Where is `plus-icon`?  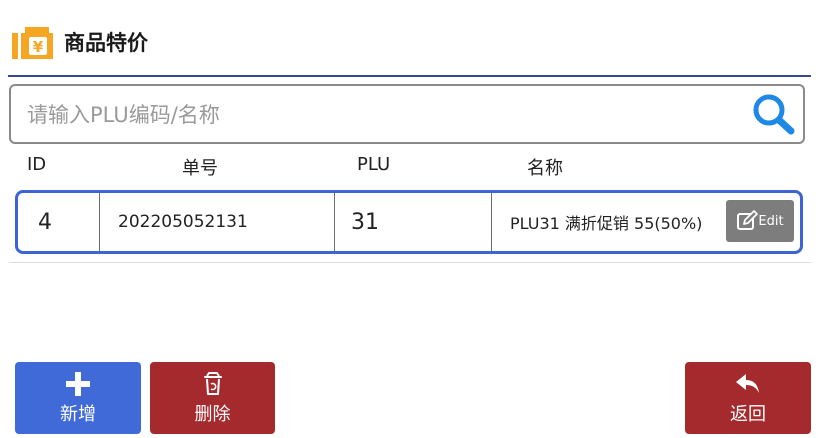 plus-icon is located at coordinates (78, 384).